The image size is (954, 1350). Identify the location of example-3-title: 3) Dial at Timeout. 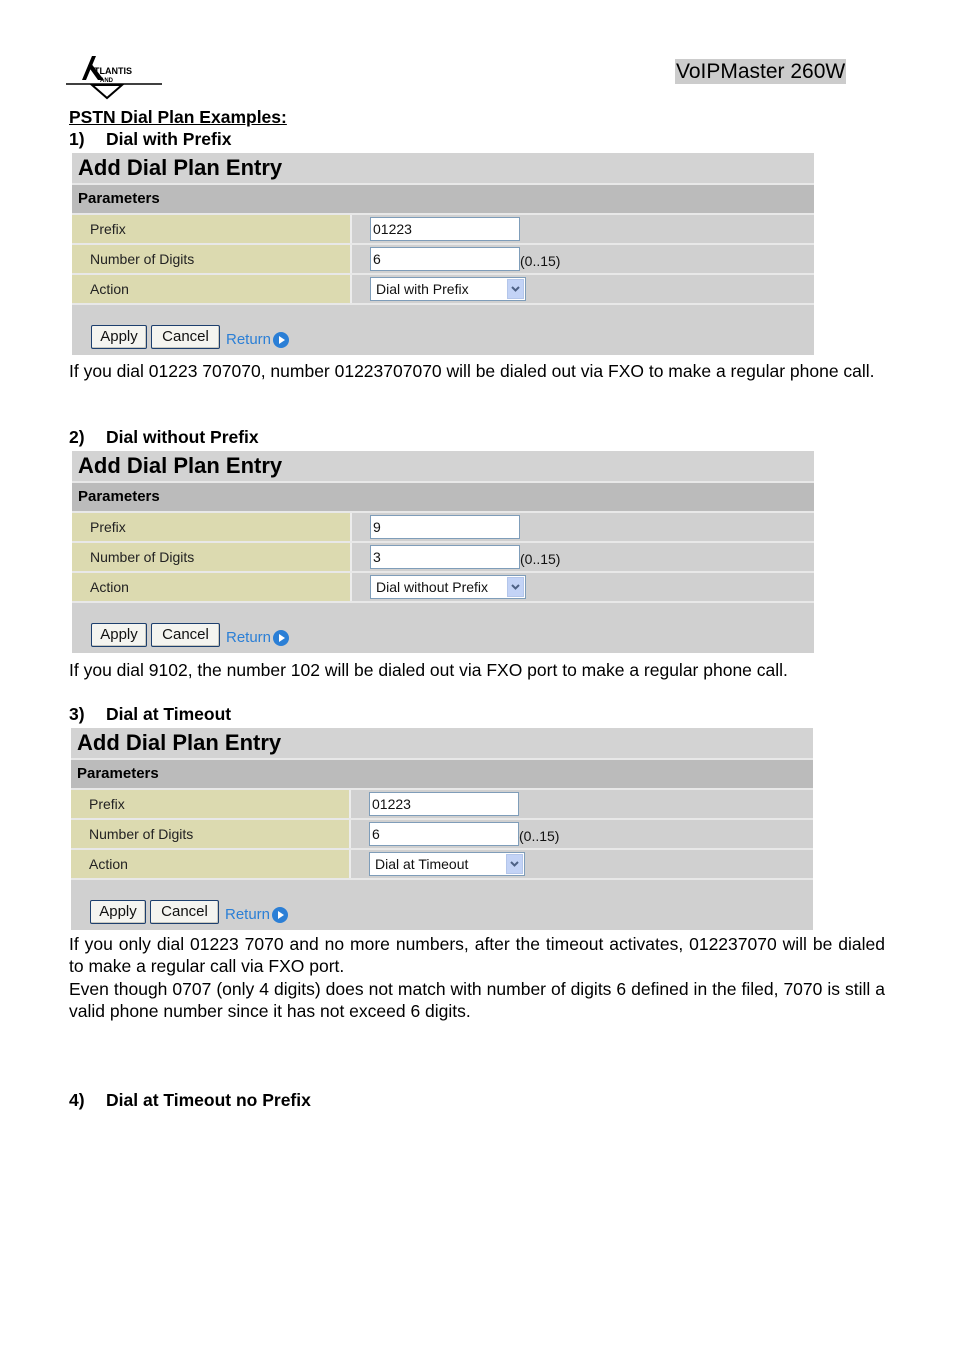
(150, 714).